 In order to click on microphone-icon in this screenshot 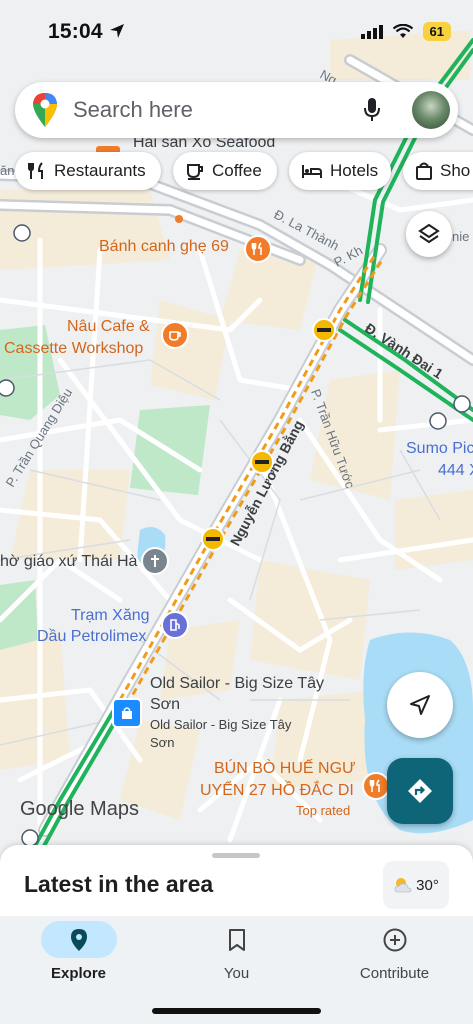, I will do `click(372, 110)`.